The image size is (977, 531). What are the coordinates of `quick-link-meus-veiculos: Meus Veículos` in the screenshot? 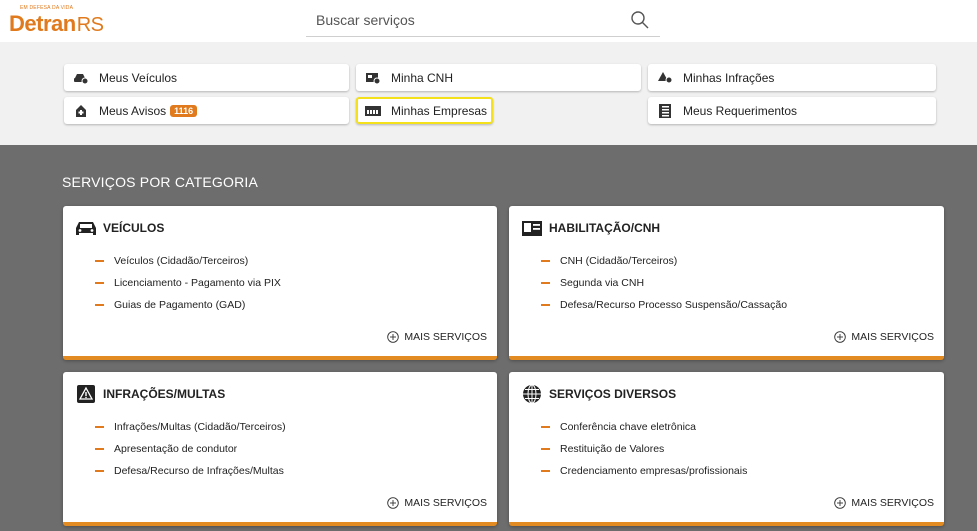 It's located at (206, 77).